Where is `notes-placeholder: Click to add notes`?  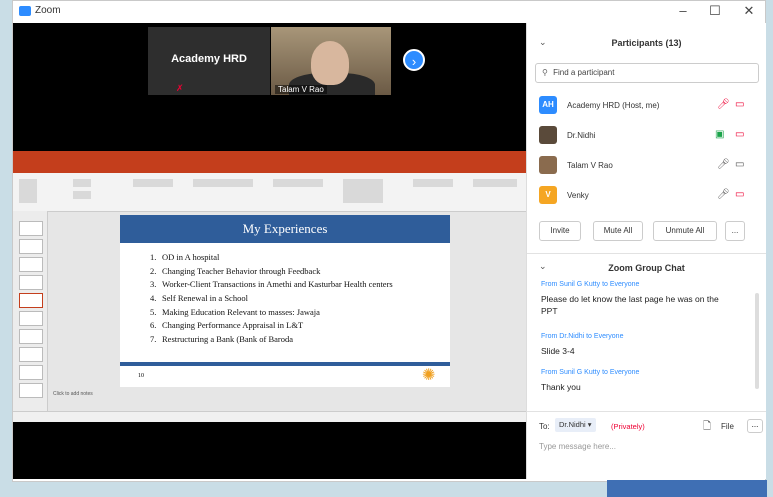 notes-placeholder: Click to add notes is located at coordinates (73, 394).